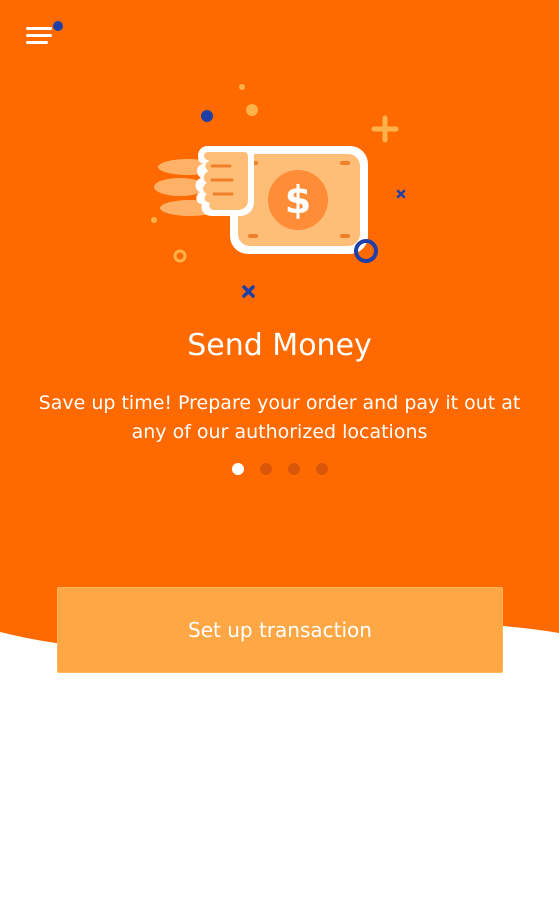 The height and width of the screenshot is (900, 559). What do you see at coordinates (37, 42) in the screenshot?
I see `menu-line-bottom` at bounding box center [37, 42].